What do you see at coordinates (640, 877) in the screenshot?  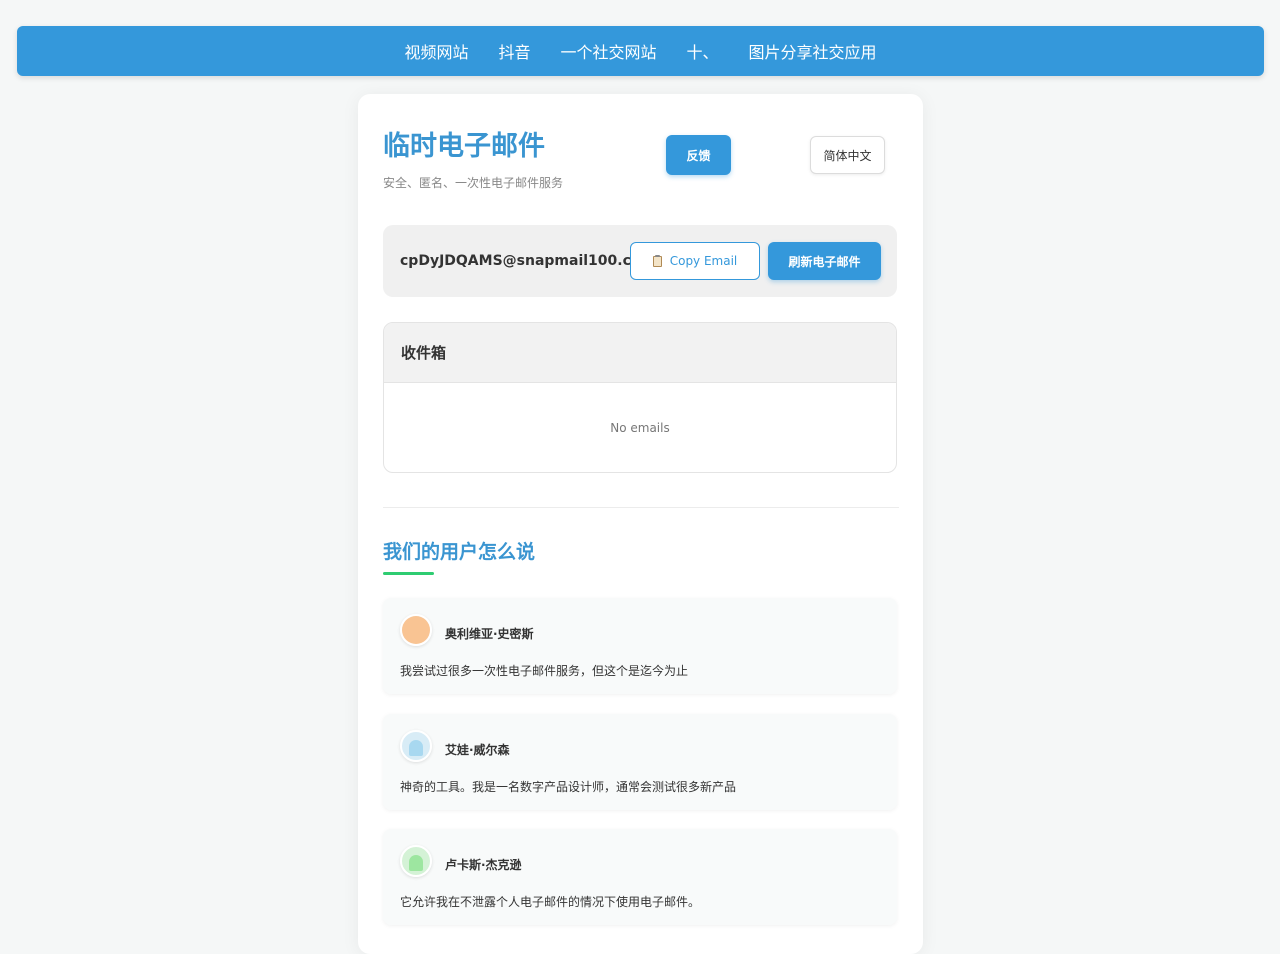 I see `testimonial-card: 卢卡斯·杰克逊 它允许我在不泄露个人电子邮件的情况下使用电子邮件。` at bounding box center [640, 877].